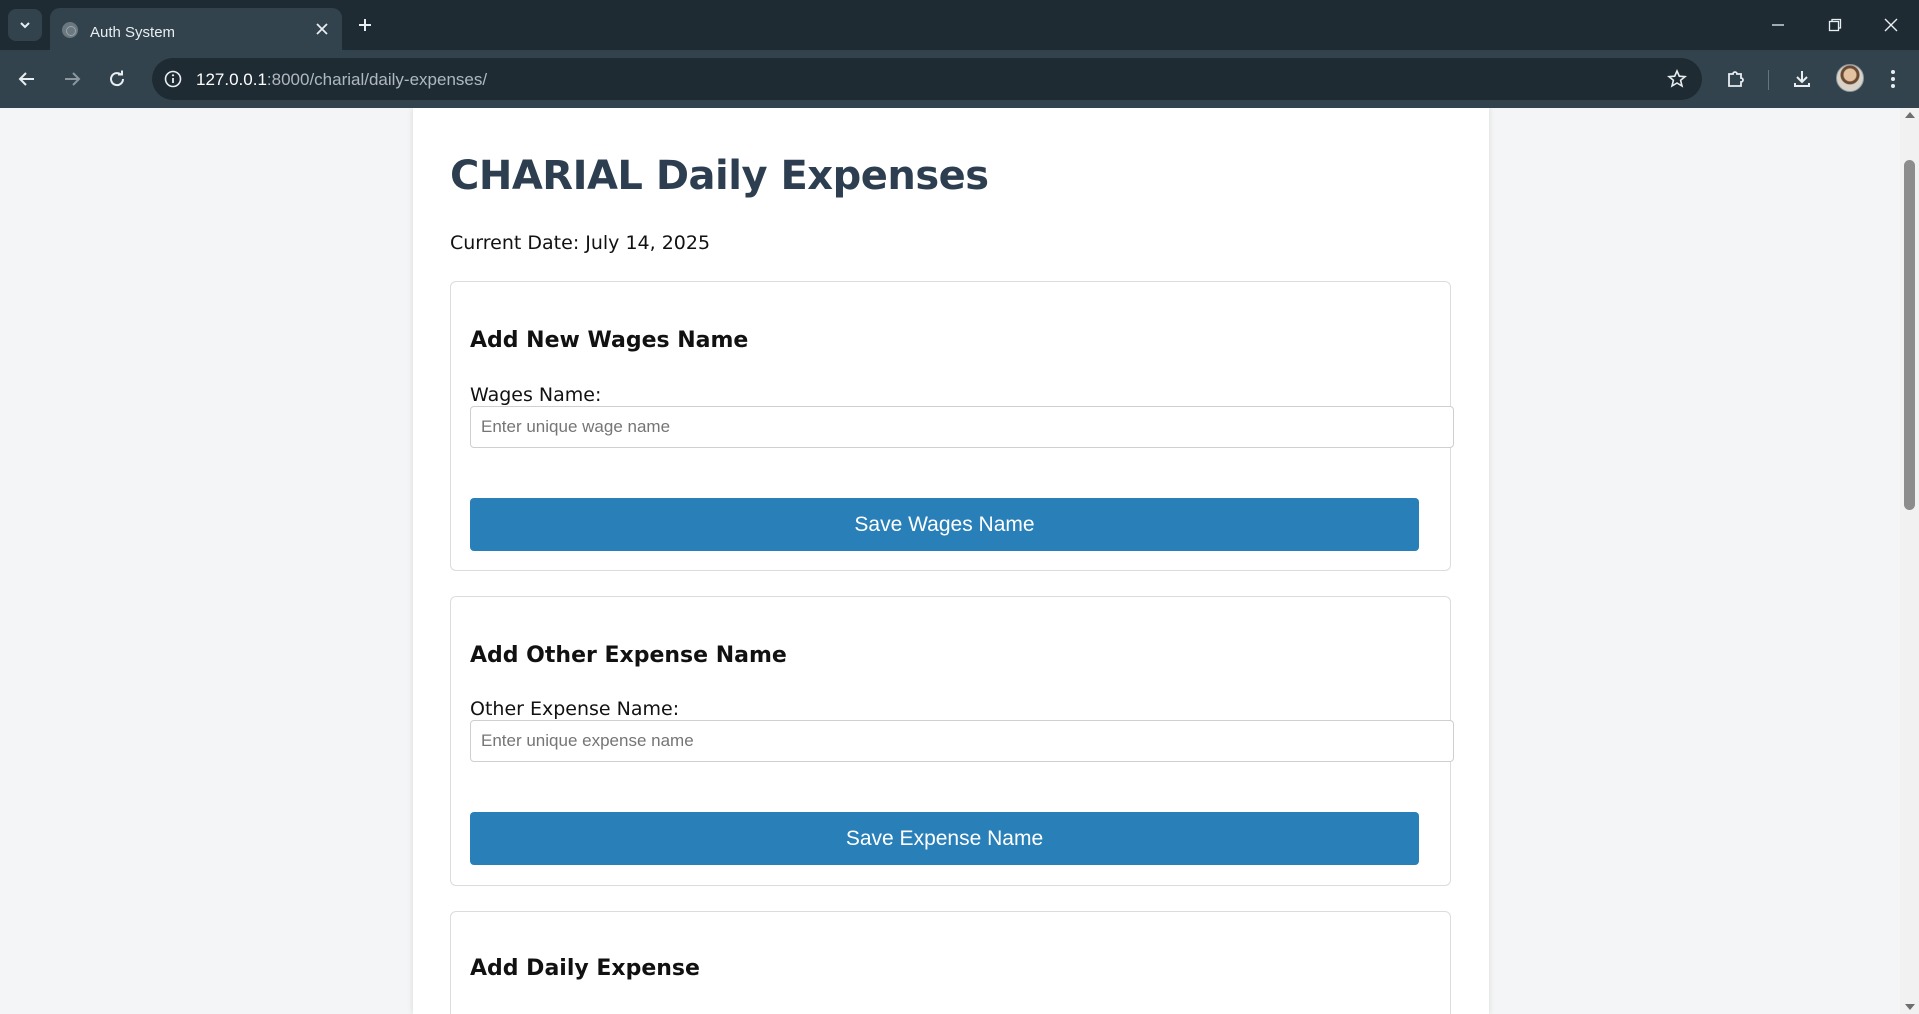  I want to click on plus-icon, so click(365, 25).